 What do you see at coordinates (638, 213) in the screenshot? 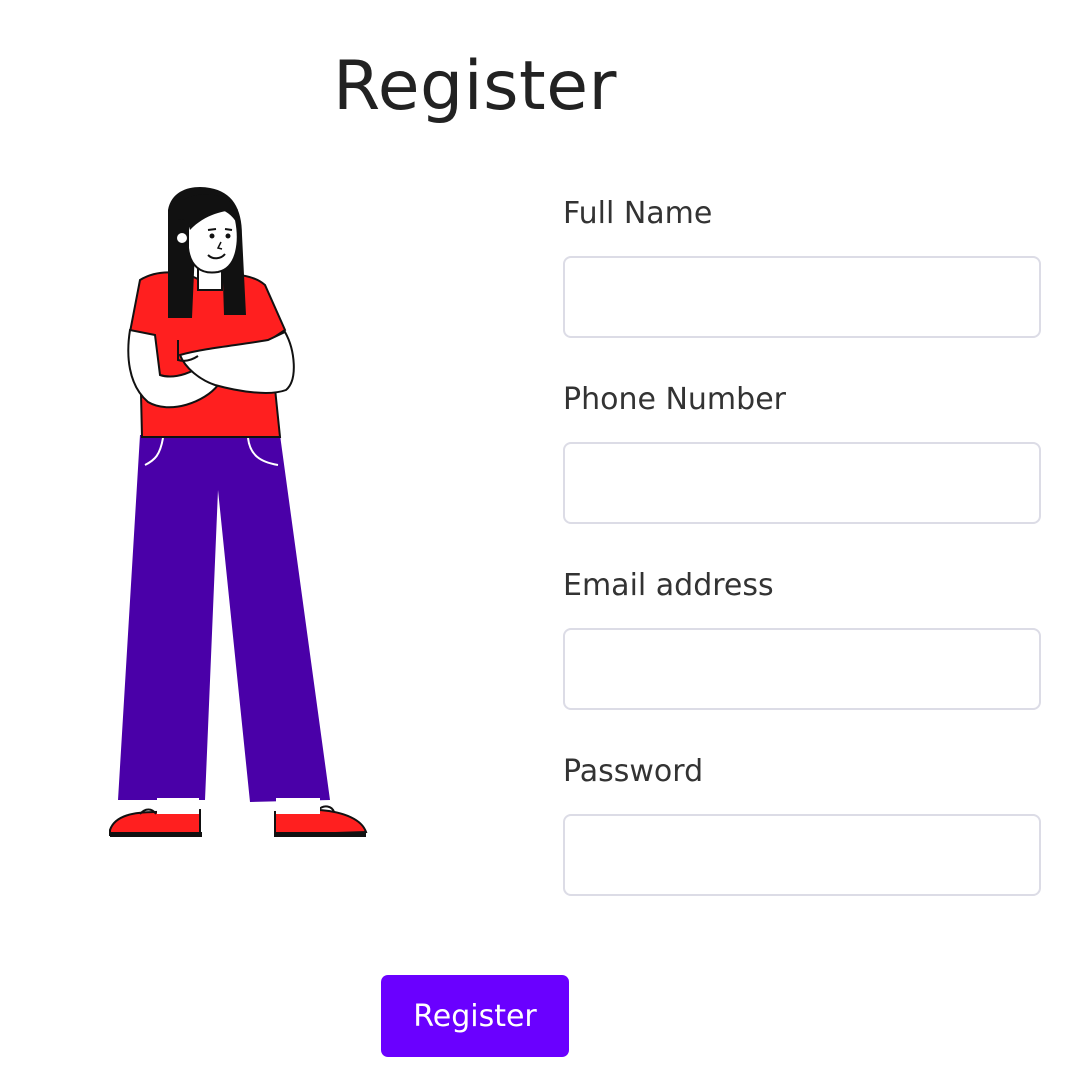
I see `full-name-label: Full Name` at bounding box center [638, 213].